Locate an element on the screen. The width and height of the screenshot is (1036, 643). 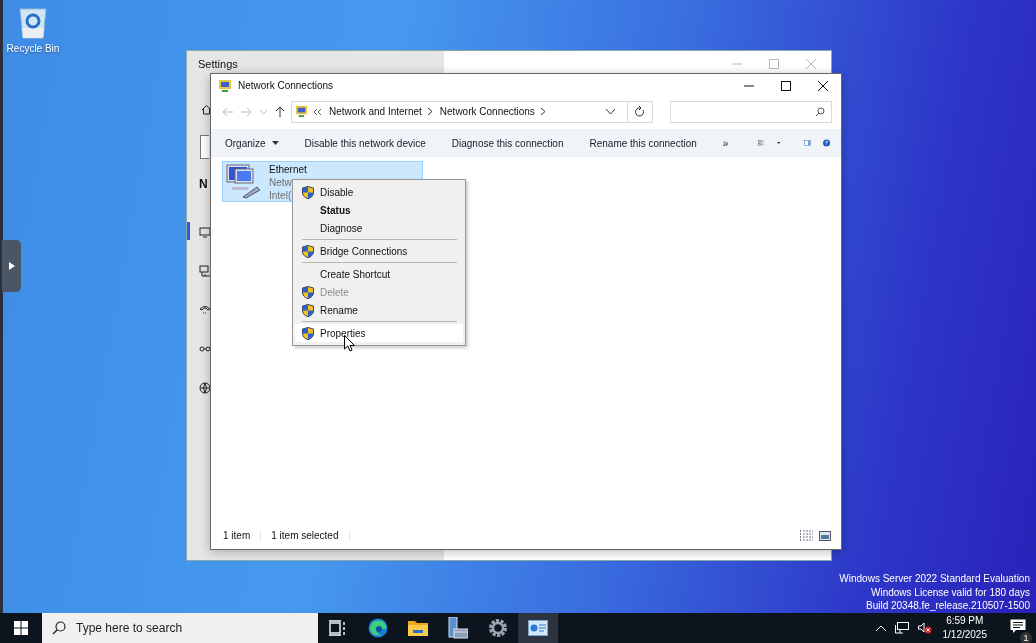
expand-arrow-icon is located at coordinates (11, 266).